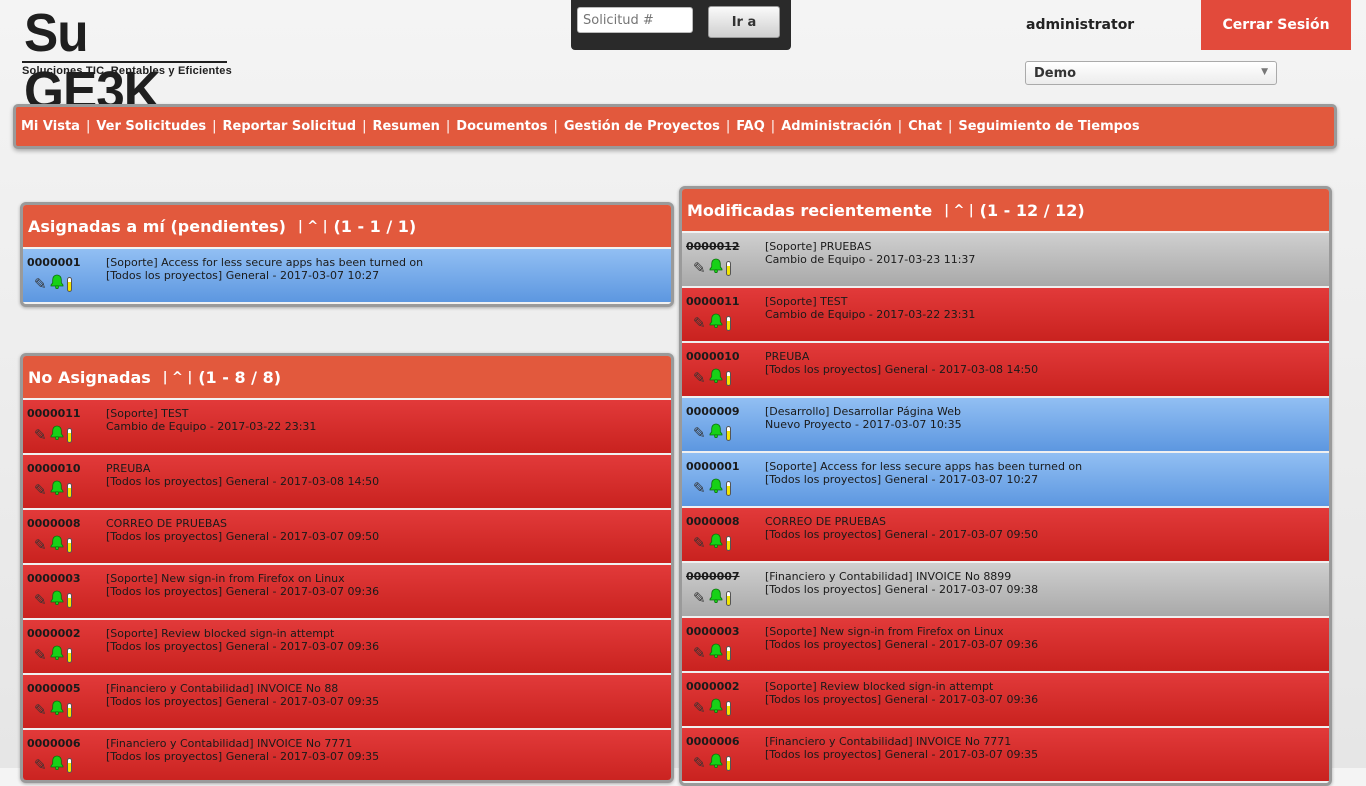 Image resolution: width=1366 pixels, height=786 pixels. What do you see at coordinates (713, 246) in the screenshot?
I see `issue-id-link: 0000012` at bounding box center [713, 246].